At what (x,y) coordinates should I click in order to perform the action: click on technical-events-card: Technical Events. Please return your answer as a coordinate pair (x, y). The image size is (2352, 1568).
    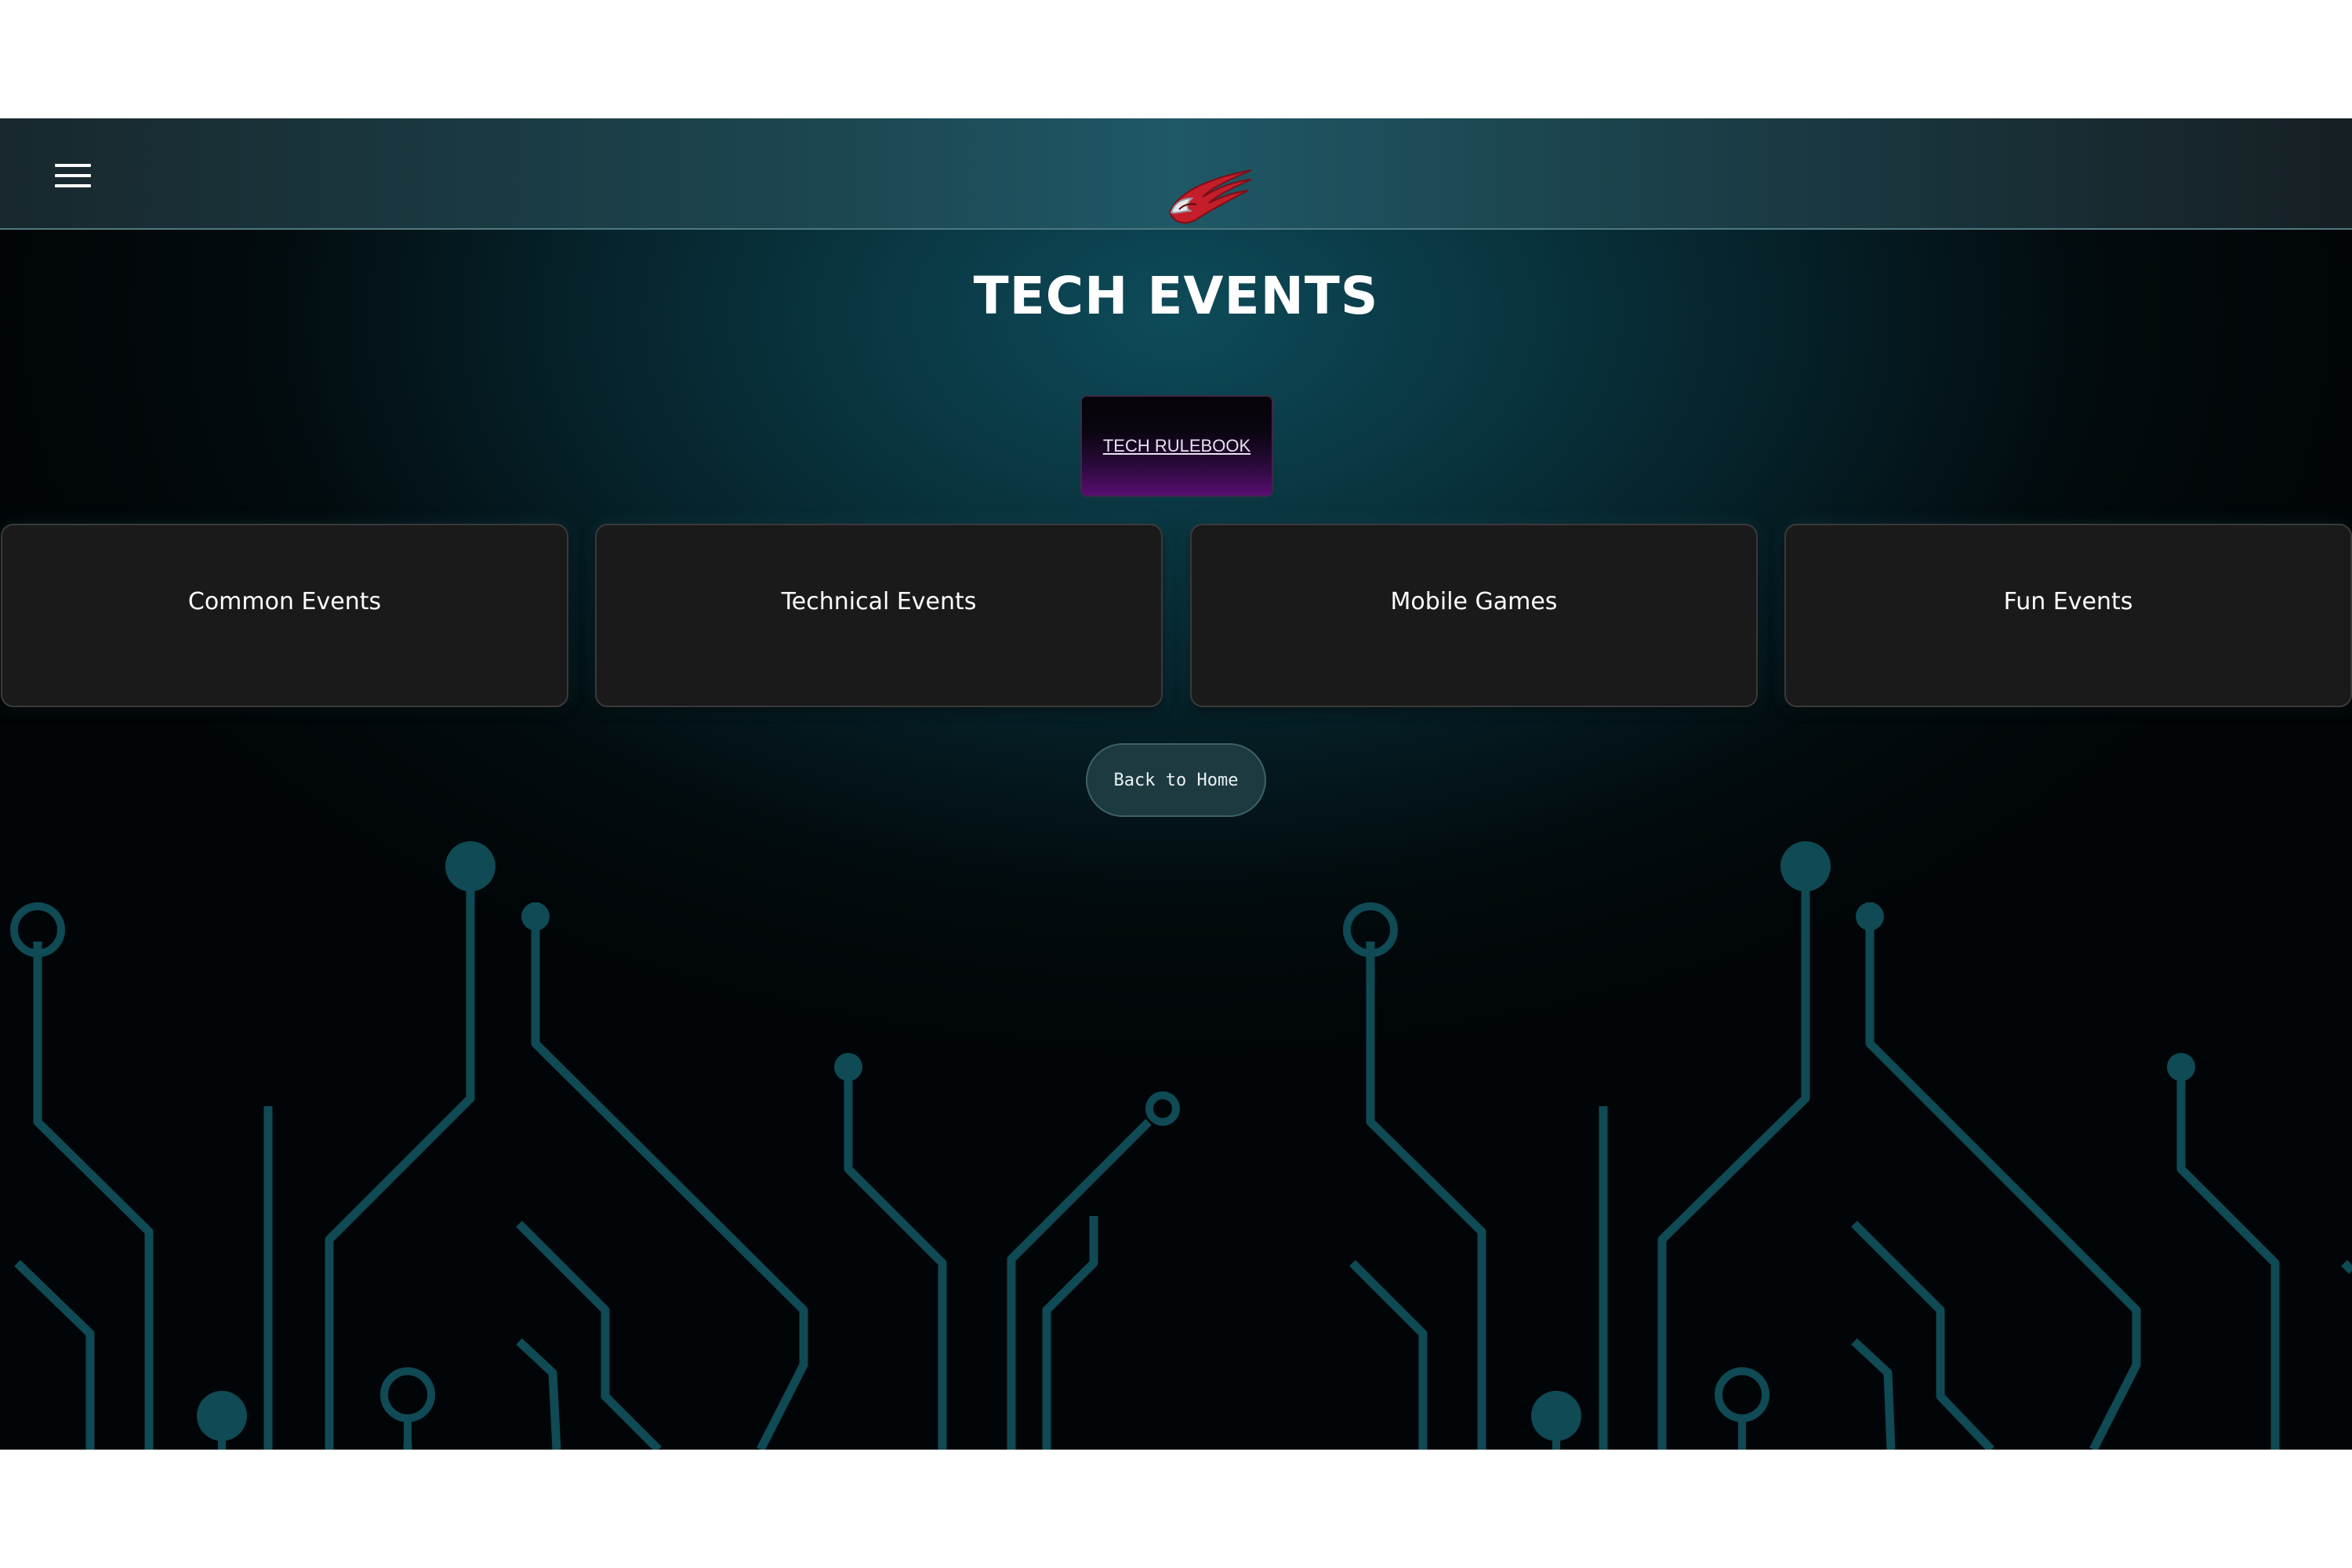
    Looking at the image, I should click on (879, 615).